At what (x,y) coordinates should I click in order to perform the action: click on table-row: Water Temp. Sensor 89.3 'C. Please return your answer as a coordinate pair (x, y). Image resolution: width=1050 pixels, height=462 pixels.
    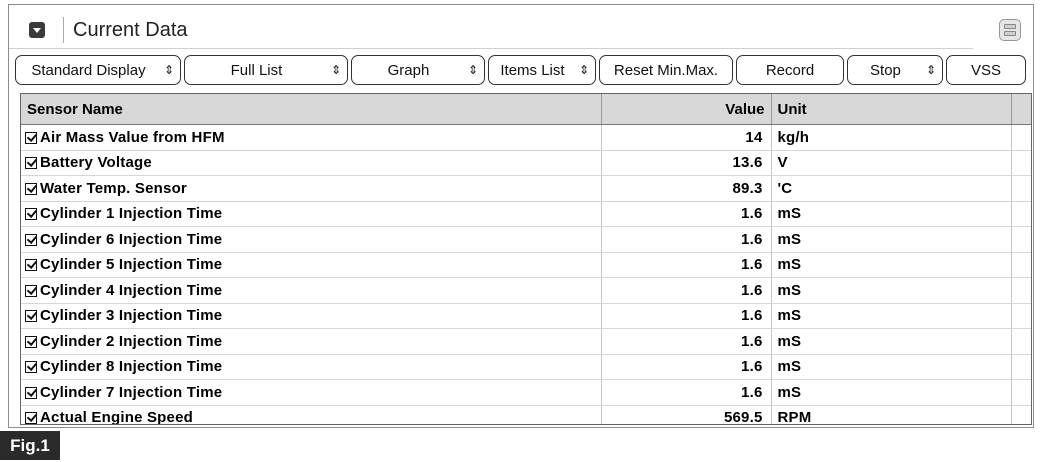
    Looking at the image, I should click on (526, 188).